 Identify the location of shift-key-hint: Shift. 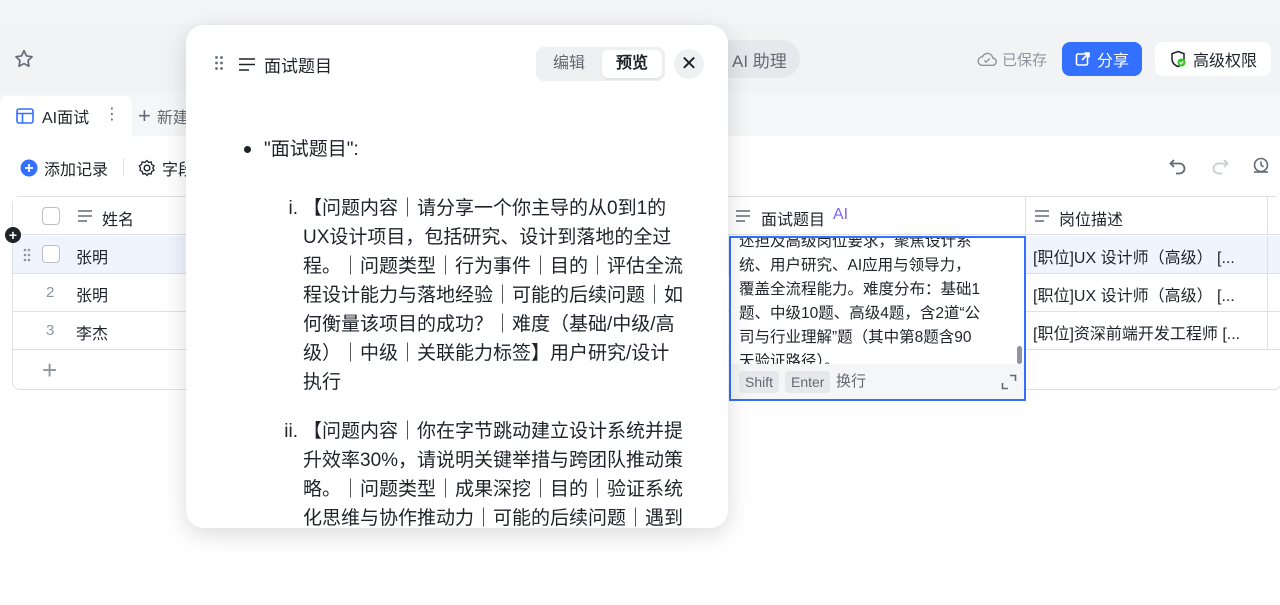
(759, 382).